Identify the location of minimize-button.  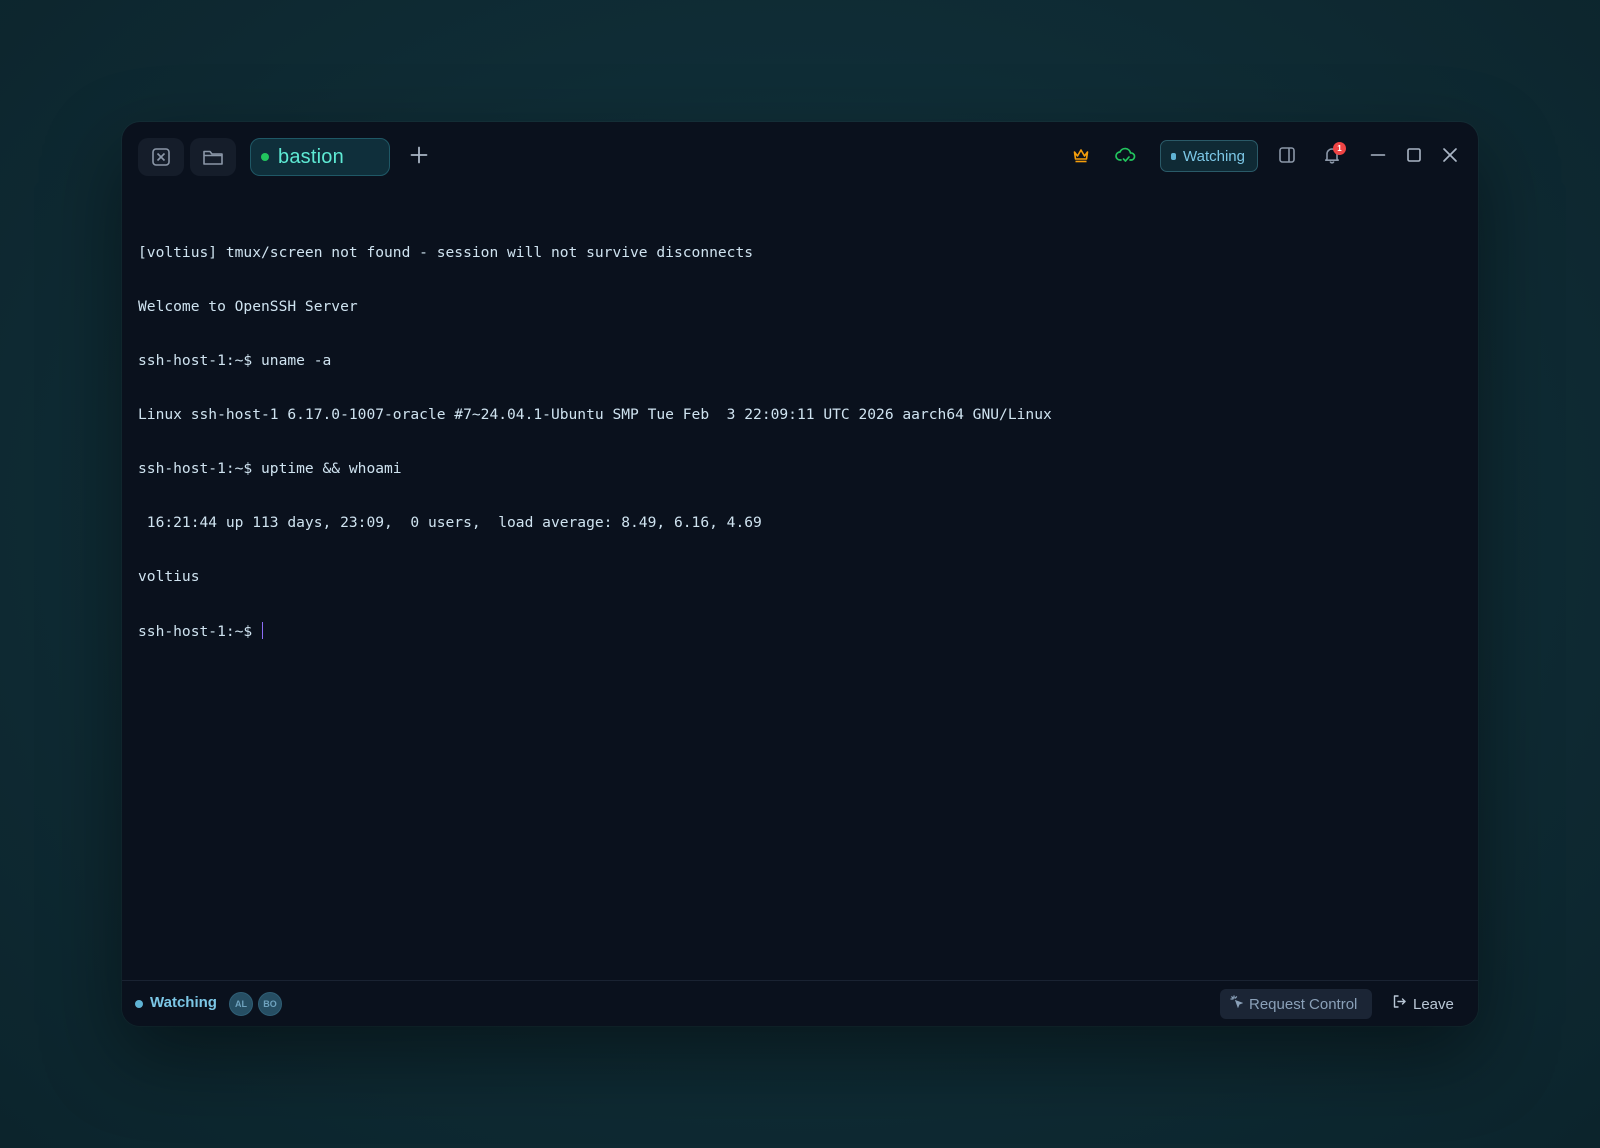
(1378, 157).